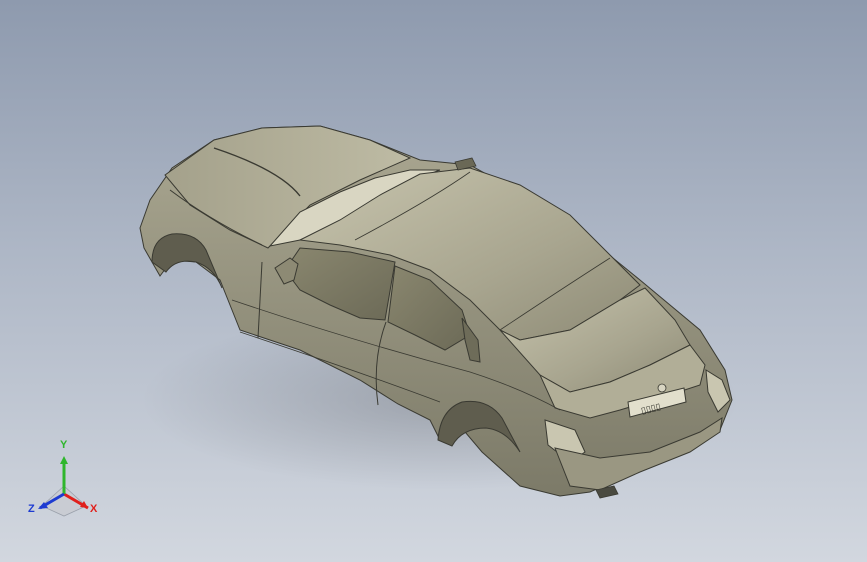 This screenshot has height=562, width=867. Describe the element at coordinates (64, 483) in the screenshot. I see `coordinate-triad: X Y Z` at that location.